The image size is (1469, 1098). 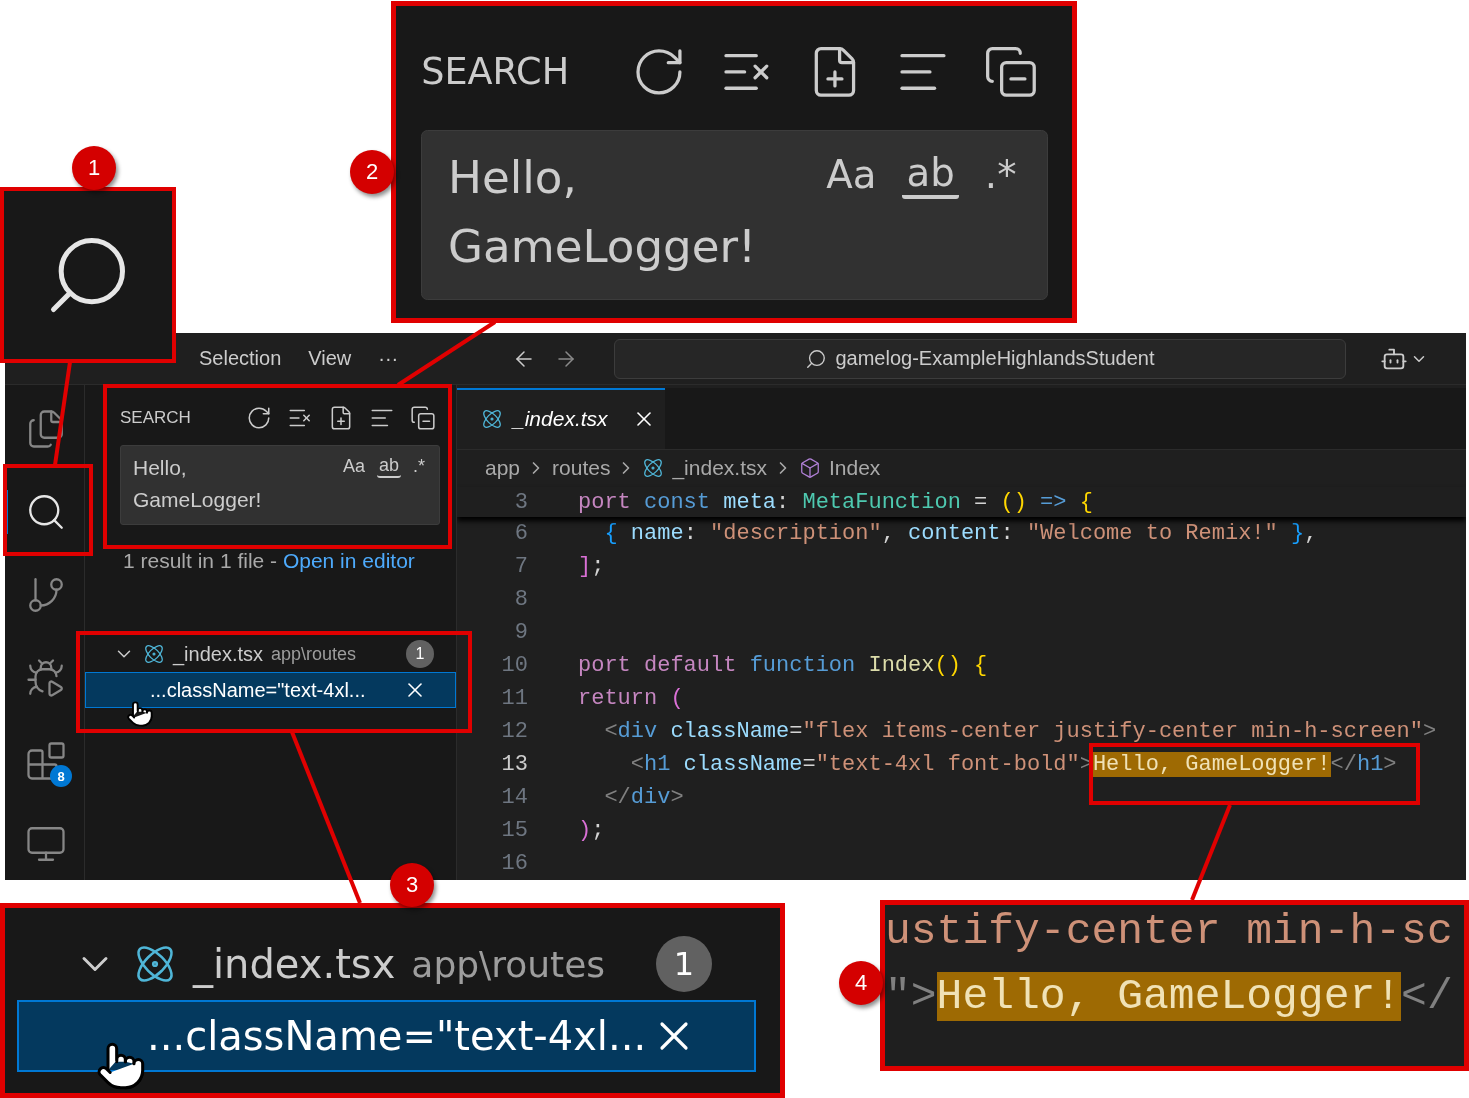 I want to click on line-number: 11, so click(x=514, y=698).